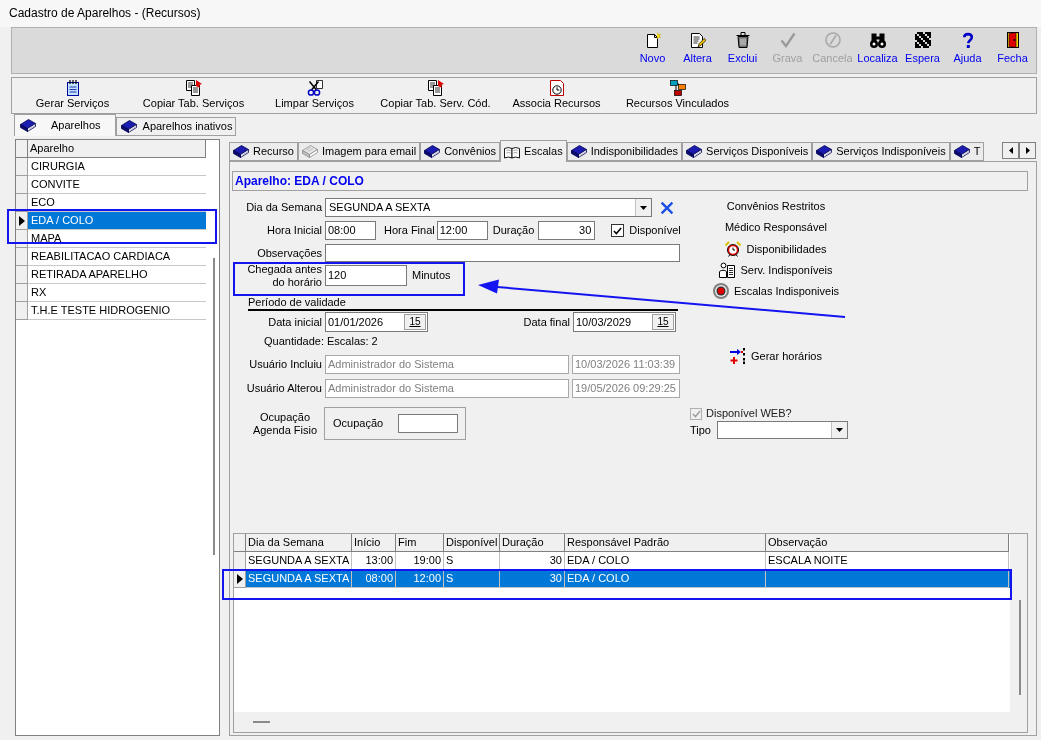 Image resolution: width=1041 pixels, height=740 pixels. What do you see at coordinates (513, 230) in the screenshot?
I see `field-label: Duração` at bounding box center [513, 230].